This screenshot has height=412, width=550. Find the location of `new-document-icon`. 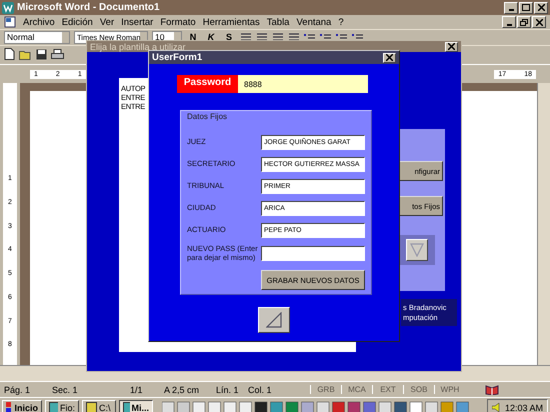

new-document-icon is located at coordinates (9, 54).